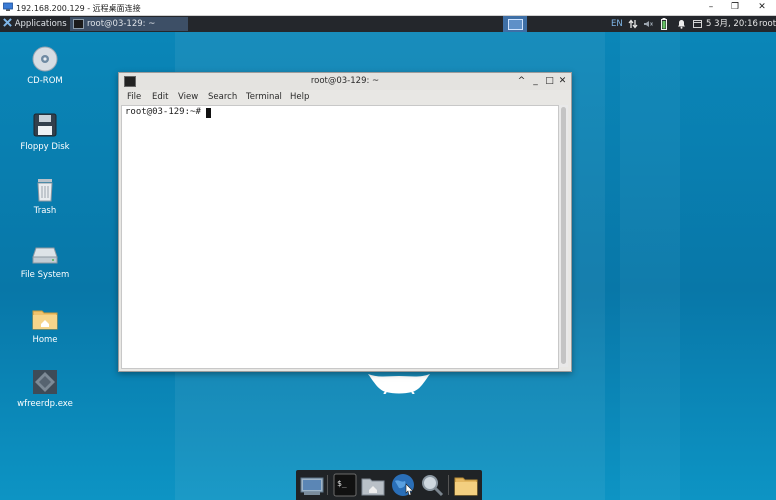  I want to click on xfce-mascot, so click(399, 384).